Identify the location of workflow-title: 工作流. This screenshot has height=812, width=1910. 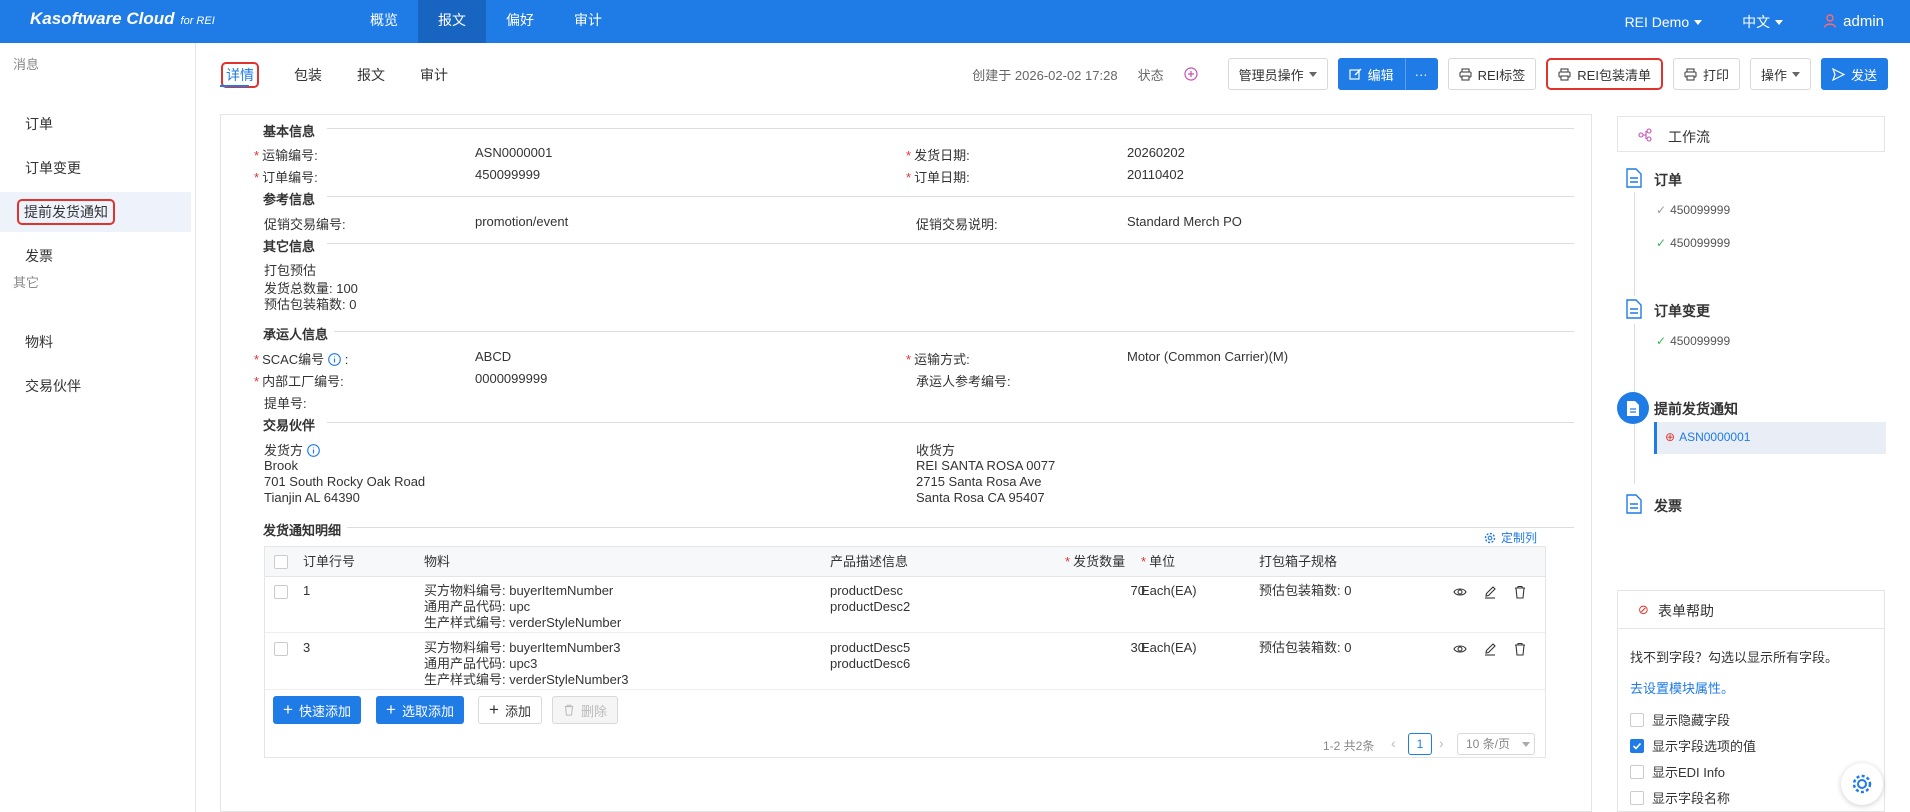
(1689, 137).